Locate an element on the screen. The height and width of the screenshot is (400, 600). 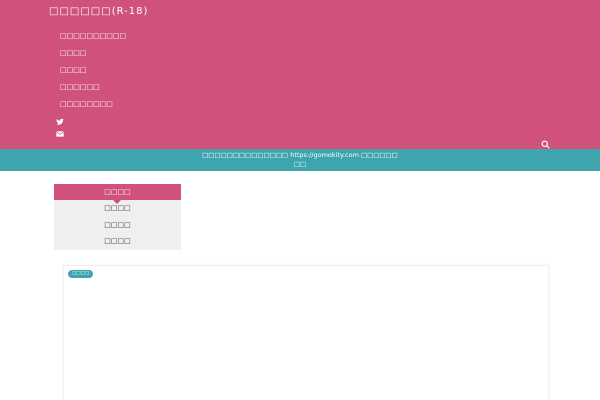
widget-pointer is located at coordinates (117, 202).